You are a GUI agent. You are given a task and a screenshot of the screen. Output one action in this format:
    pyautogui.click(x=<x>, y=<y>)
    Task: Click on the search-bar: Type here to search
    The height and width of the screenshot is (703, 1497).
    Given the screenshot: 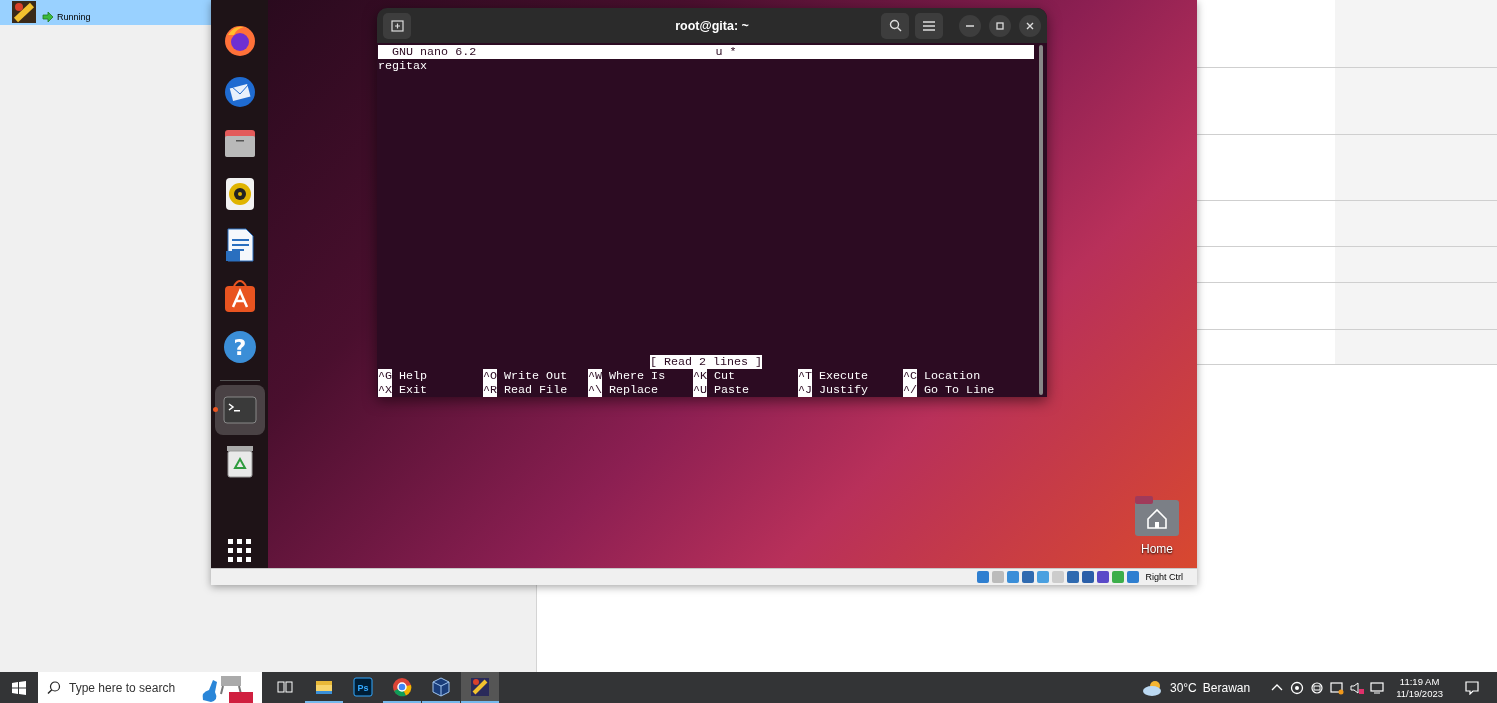 What is the action you would take?
    pyautogui.click(x=150, y=687)
    